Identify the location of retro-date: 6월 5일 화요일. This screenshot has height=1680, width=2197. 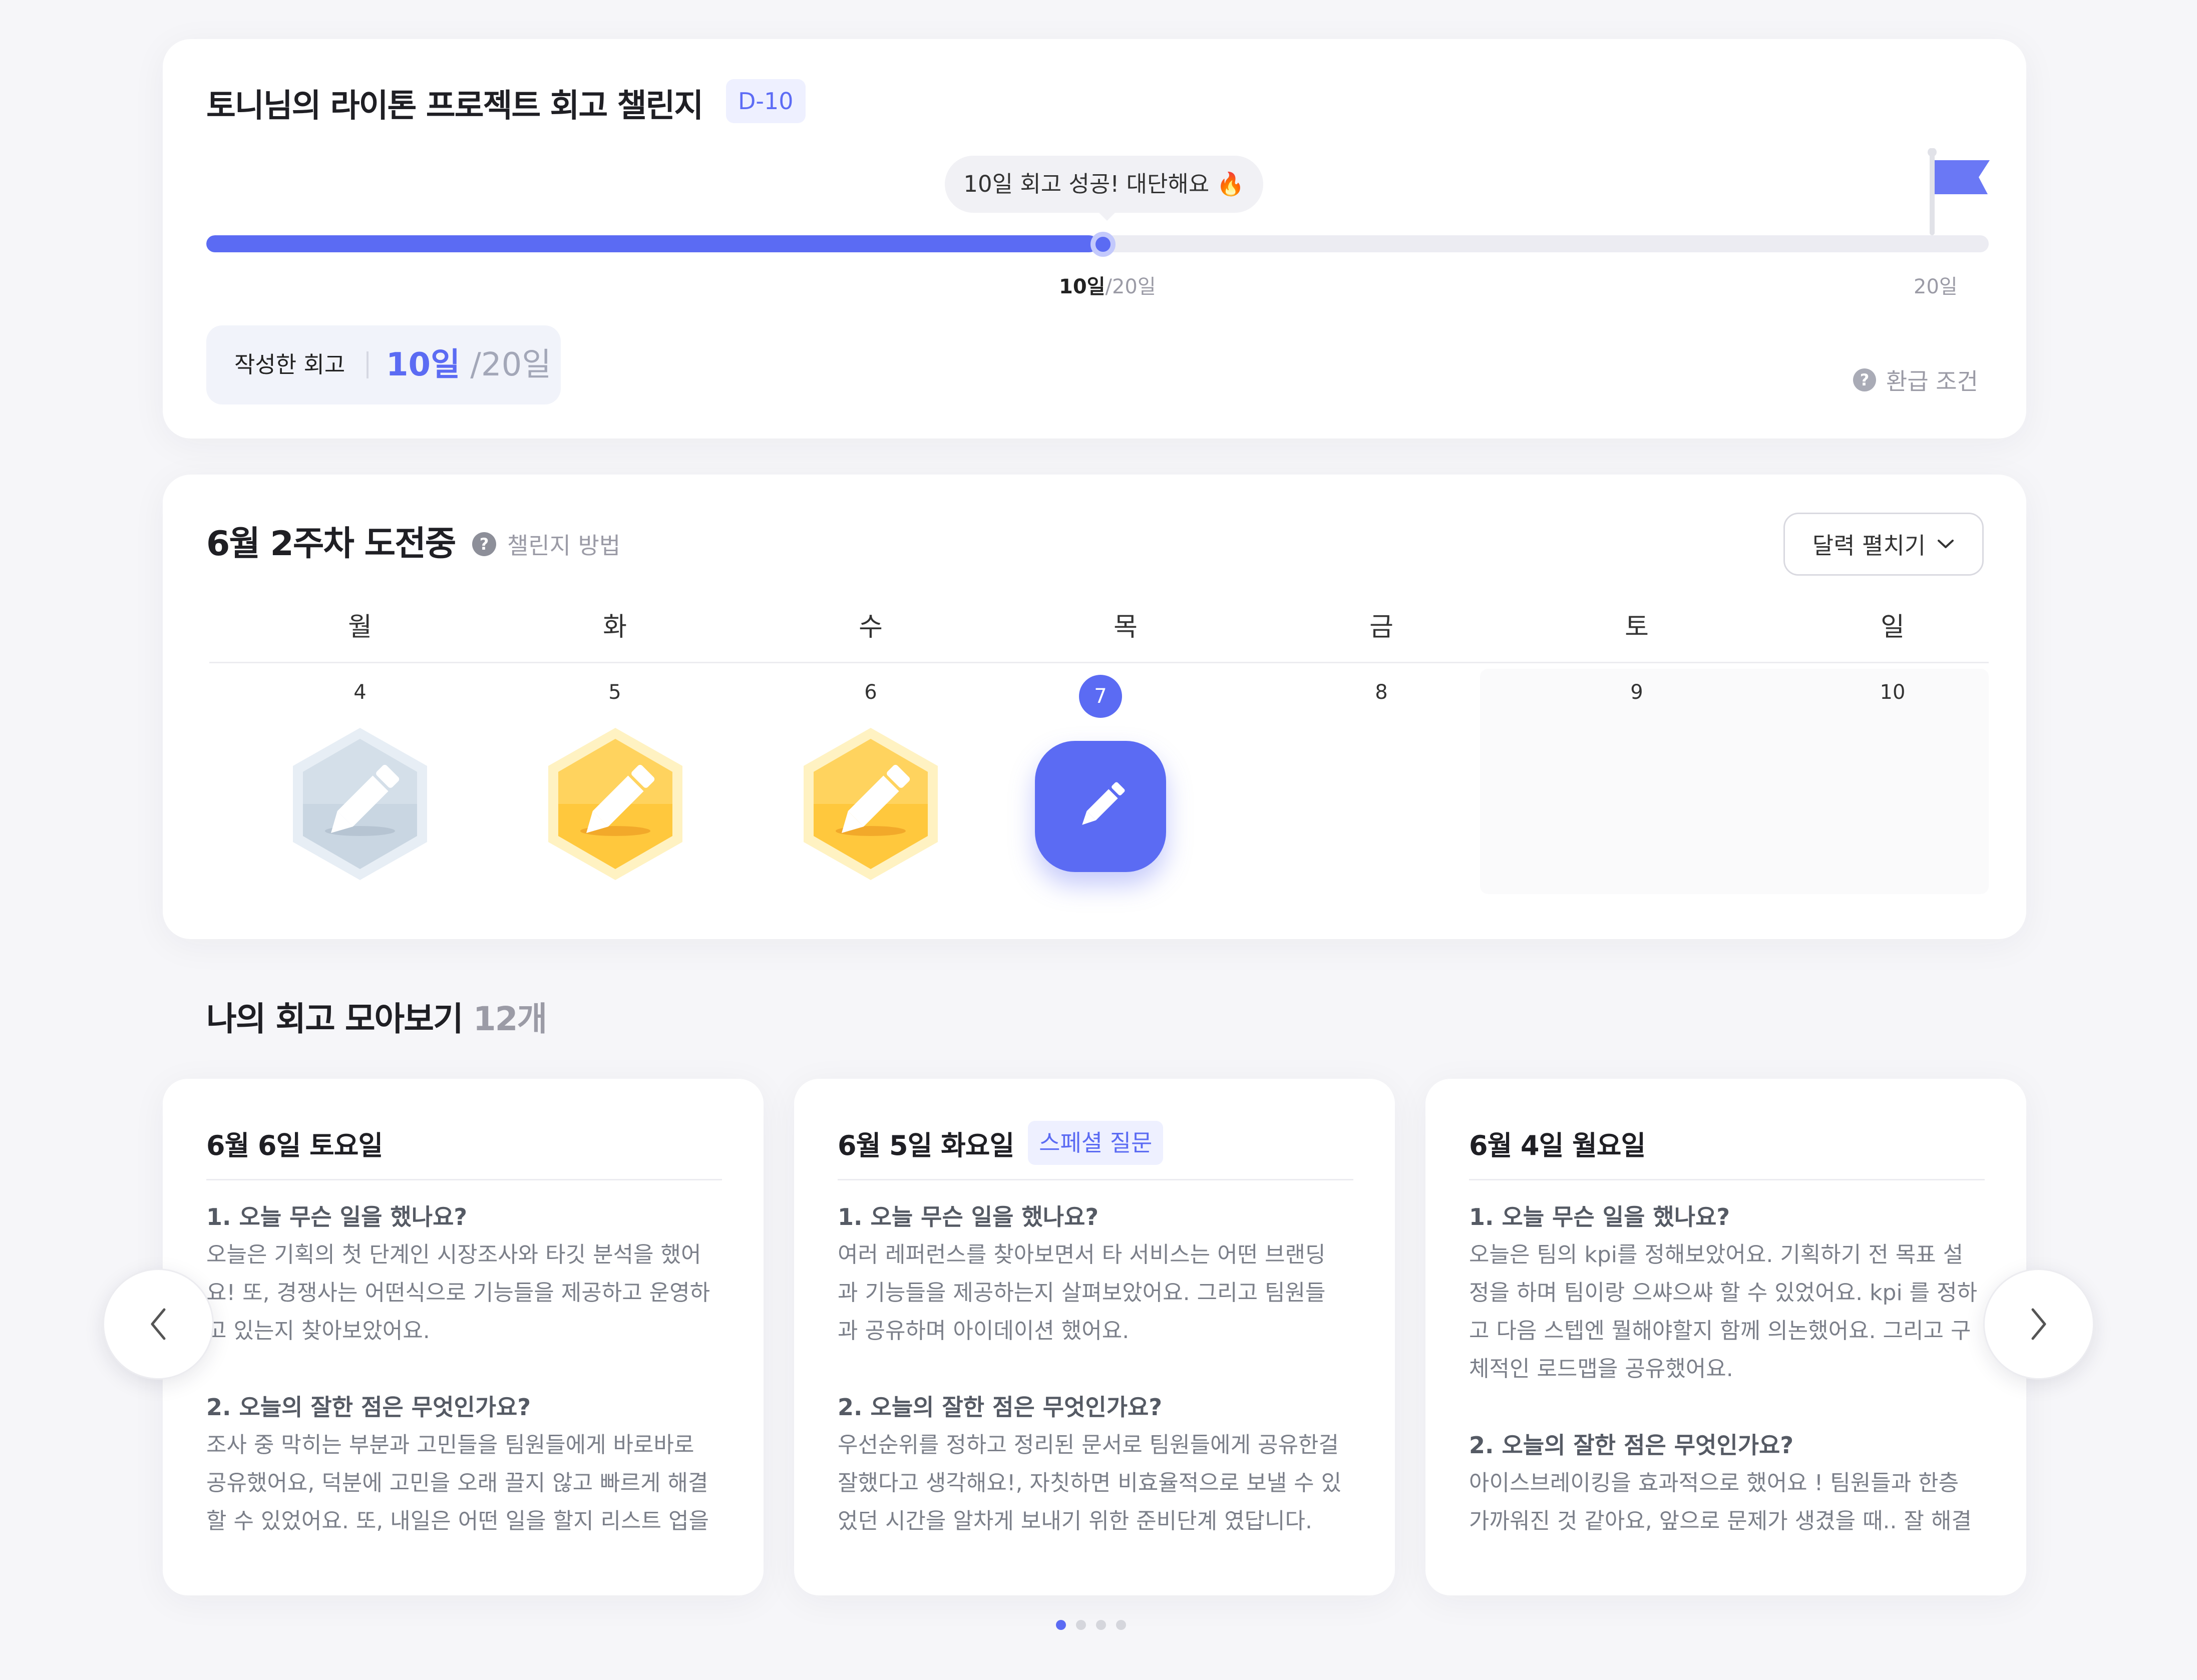
(926, 1145).